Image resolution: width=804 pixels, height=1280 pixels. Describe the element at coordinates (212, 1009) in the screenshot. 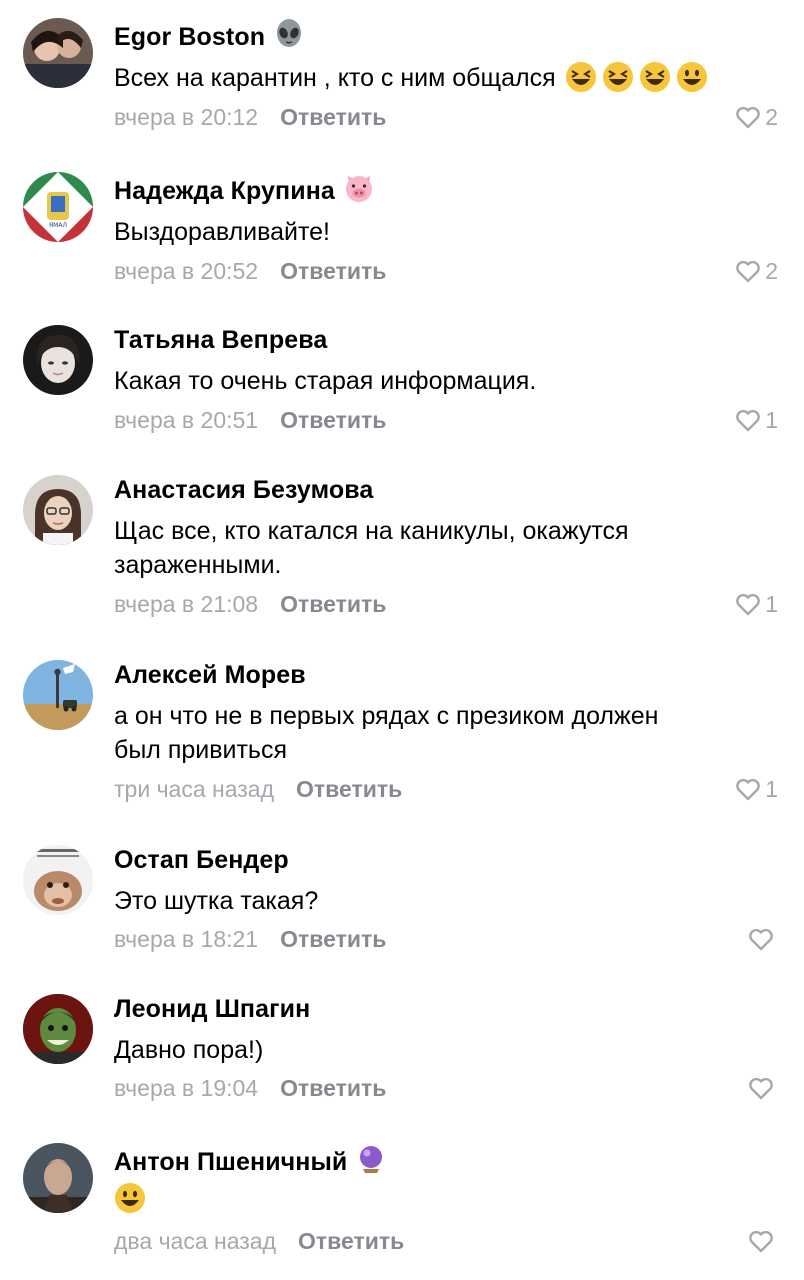

I see `author-name: Леонид Шпагин` at that location.